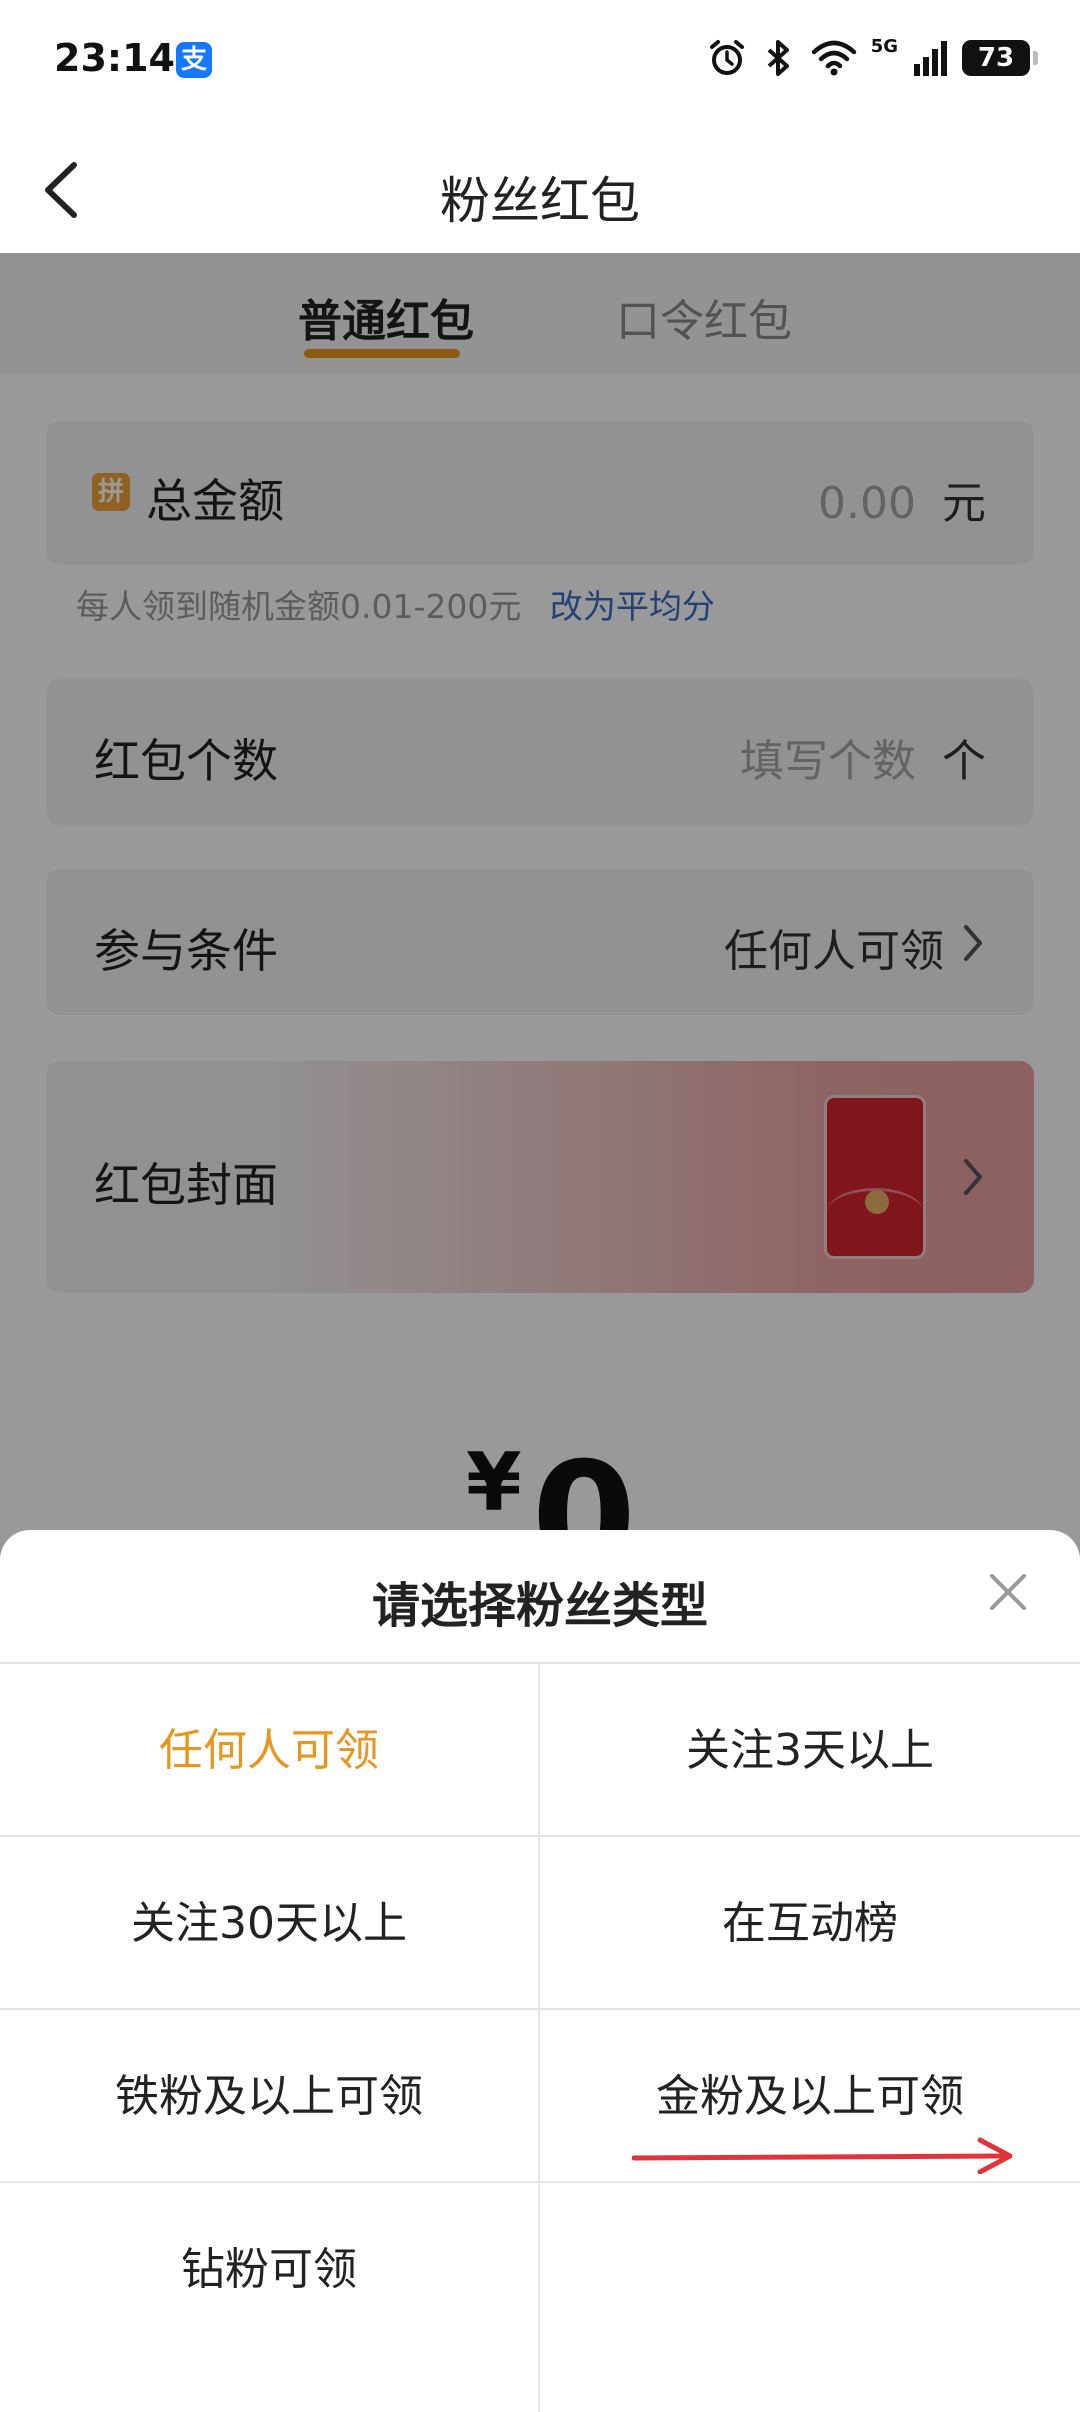 This screenshot has width=1080, height=2412. What do you see at coordinates (194, 60) in the screenshot?
I see `alipay-icon: 支` at bounding box center [194, 60].